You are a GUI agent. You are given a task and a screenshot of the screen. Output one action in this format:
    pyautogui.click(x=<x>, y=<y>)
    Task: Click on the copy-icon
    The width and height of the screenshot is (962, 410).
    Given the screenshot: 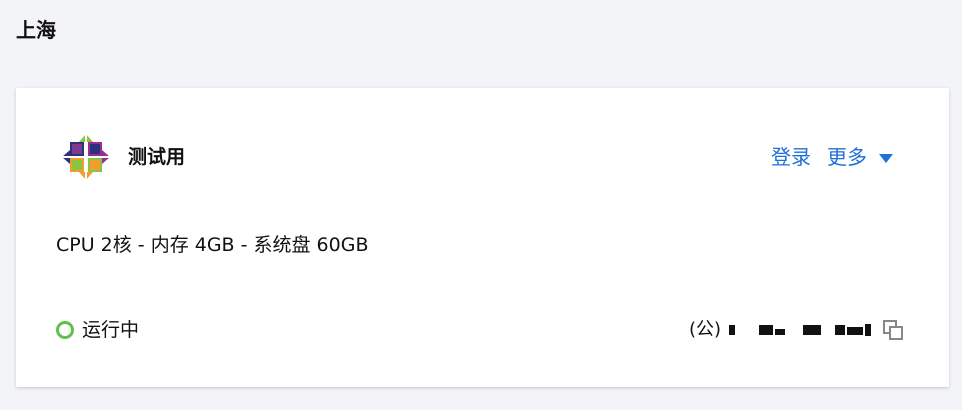 What is the action you would take?
    pyautogui.click(x=893, y=330)
    